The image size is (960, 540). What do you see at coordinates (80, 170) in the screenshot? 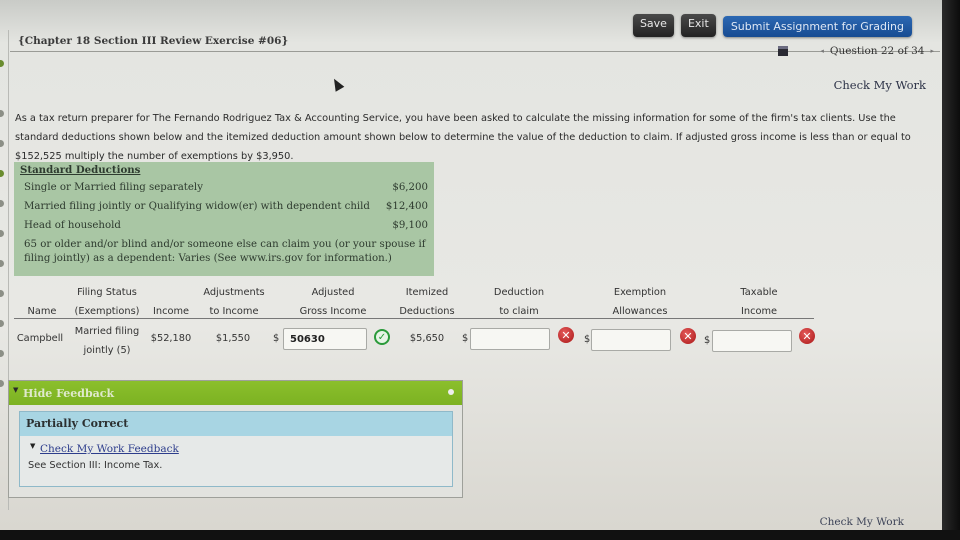
I see `standard-deductions-title: Standard Deductions` at bounding box center [80, 170].